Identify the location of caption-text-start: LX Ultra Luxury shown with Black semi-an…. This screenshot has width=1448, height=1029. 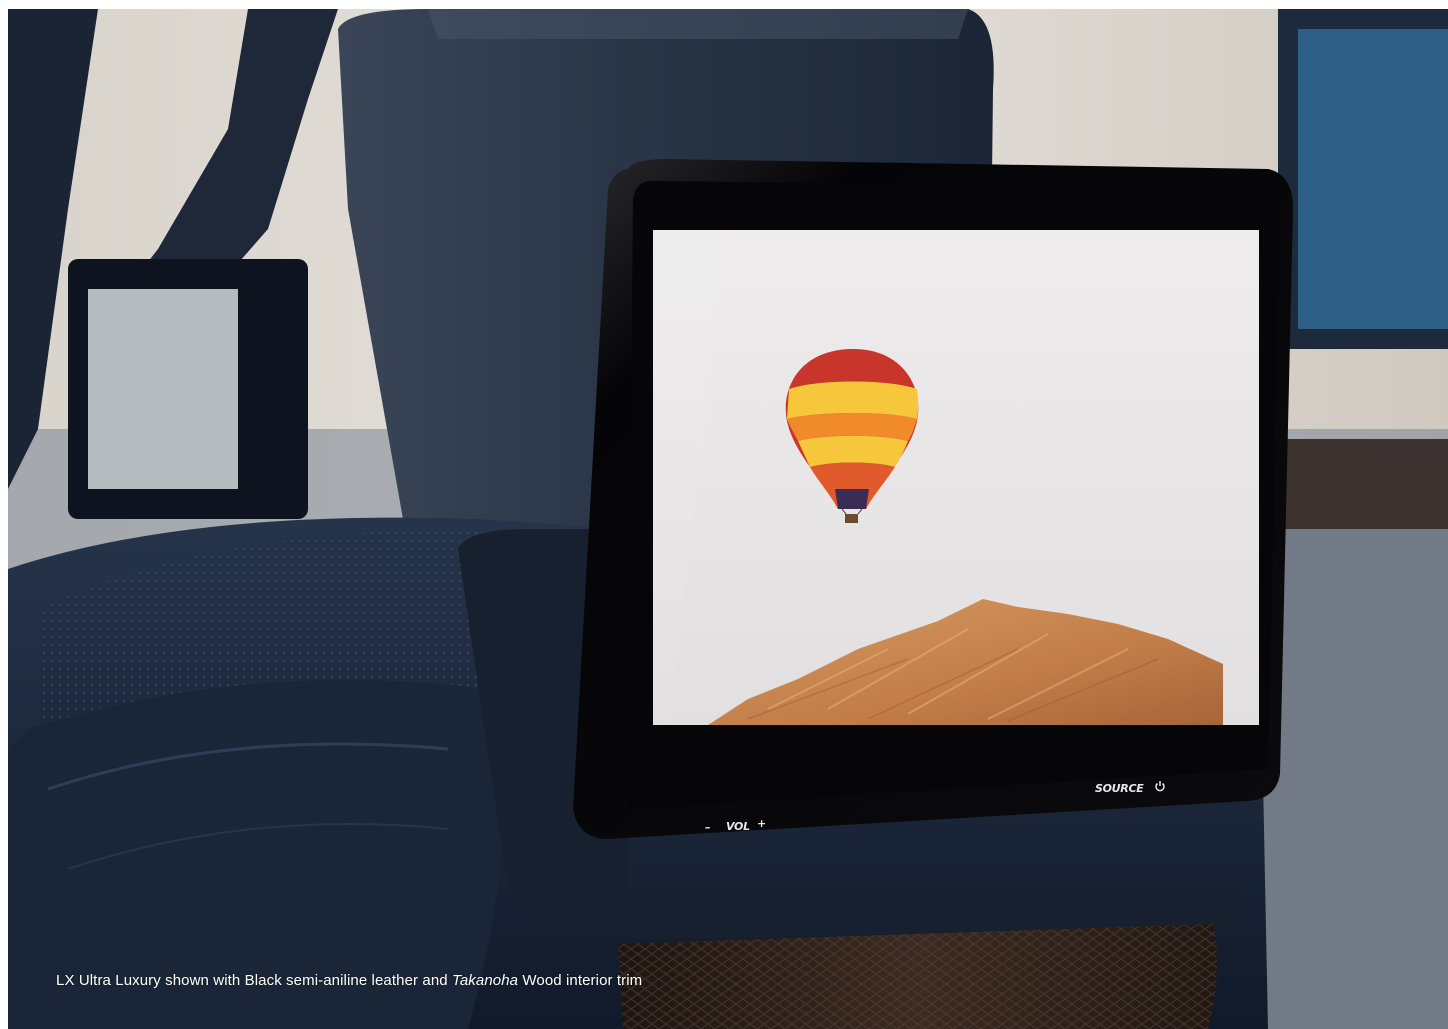
(254, 980).